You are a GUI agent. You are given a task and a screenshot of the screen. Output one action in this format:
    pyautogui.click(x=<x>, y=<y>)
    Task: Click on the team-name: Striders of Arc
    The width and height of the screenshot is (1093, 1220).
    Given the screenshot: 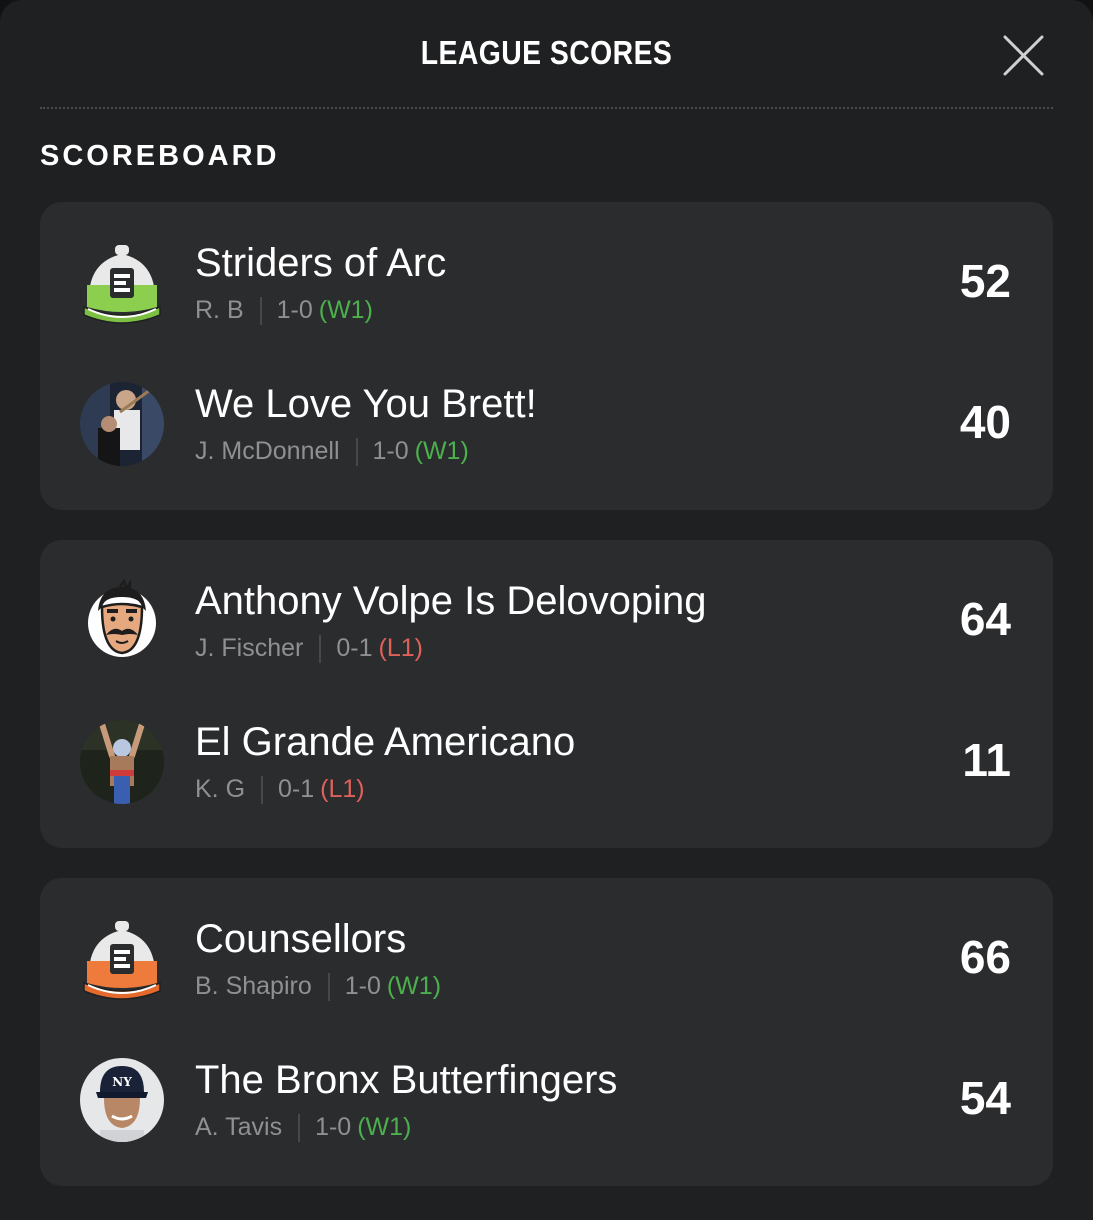 What is the action you would take?
    pyautogui.click(x=321, y=263)
    